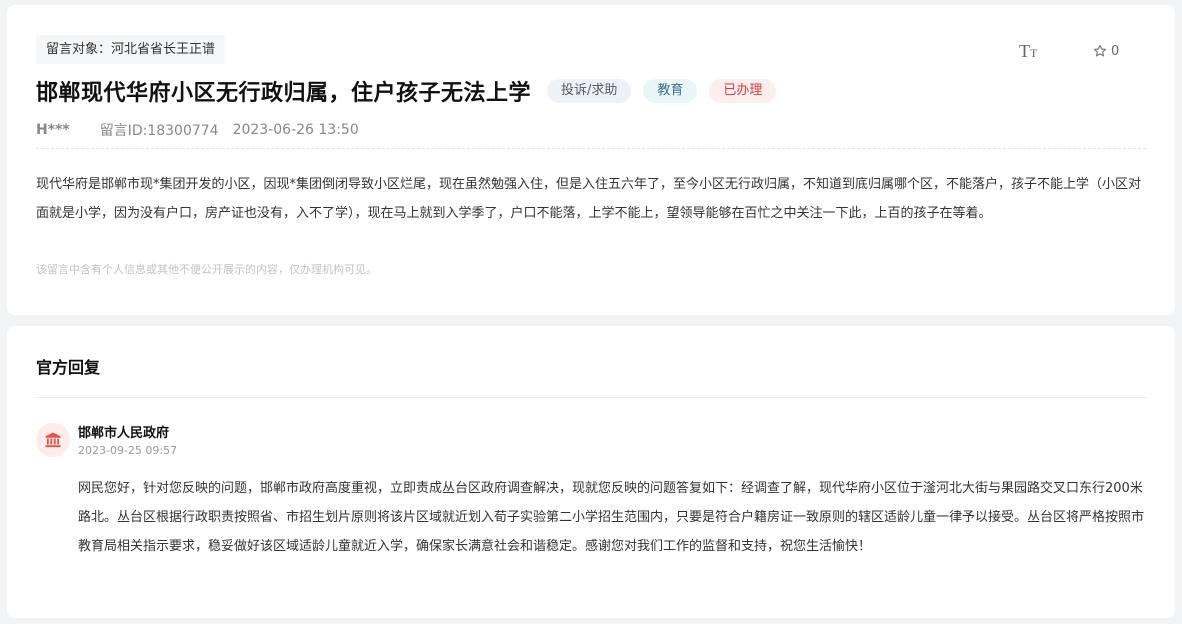 The height and width of the screenshot is (624, 1182). I want to click on star-outline-icon, so click(1100, 50).